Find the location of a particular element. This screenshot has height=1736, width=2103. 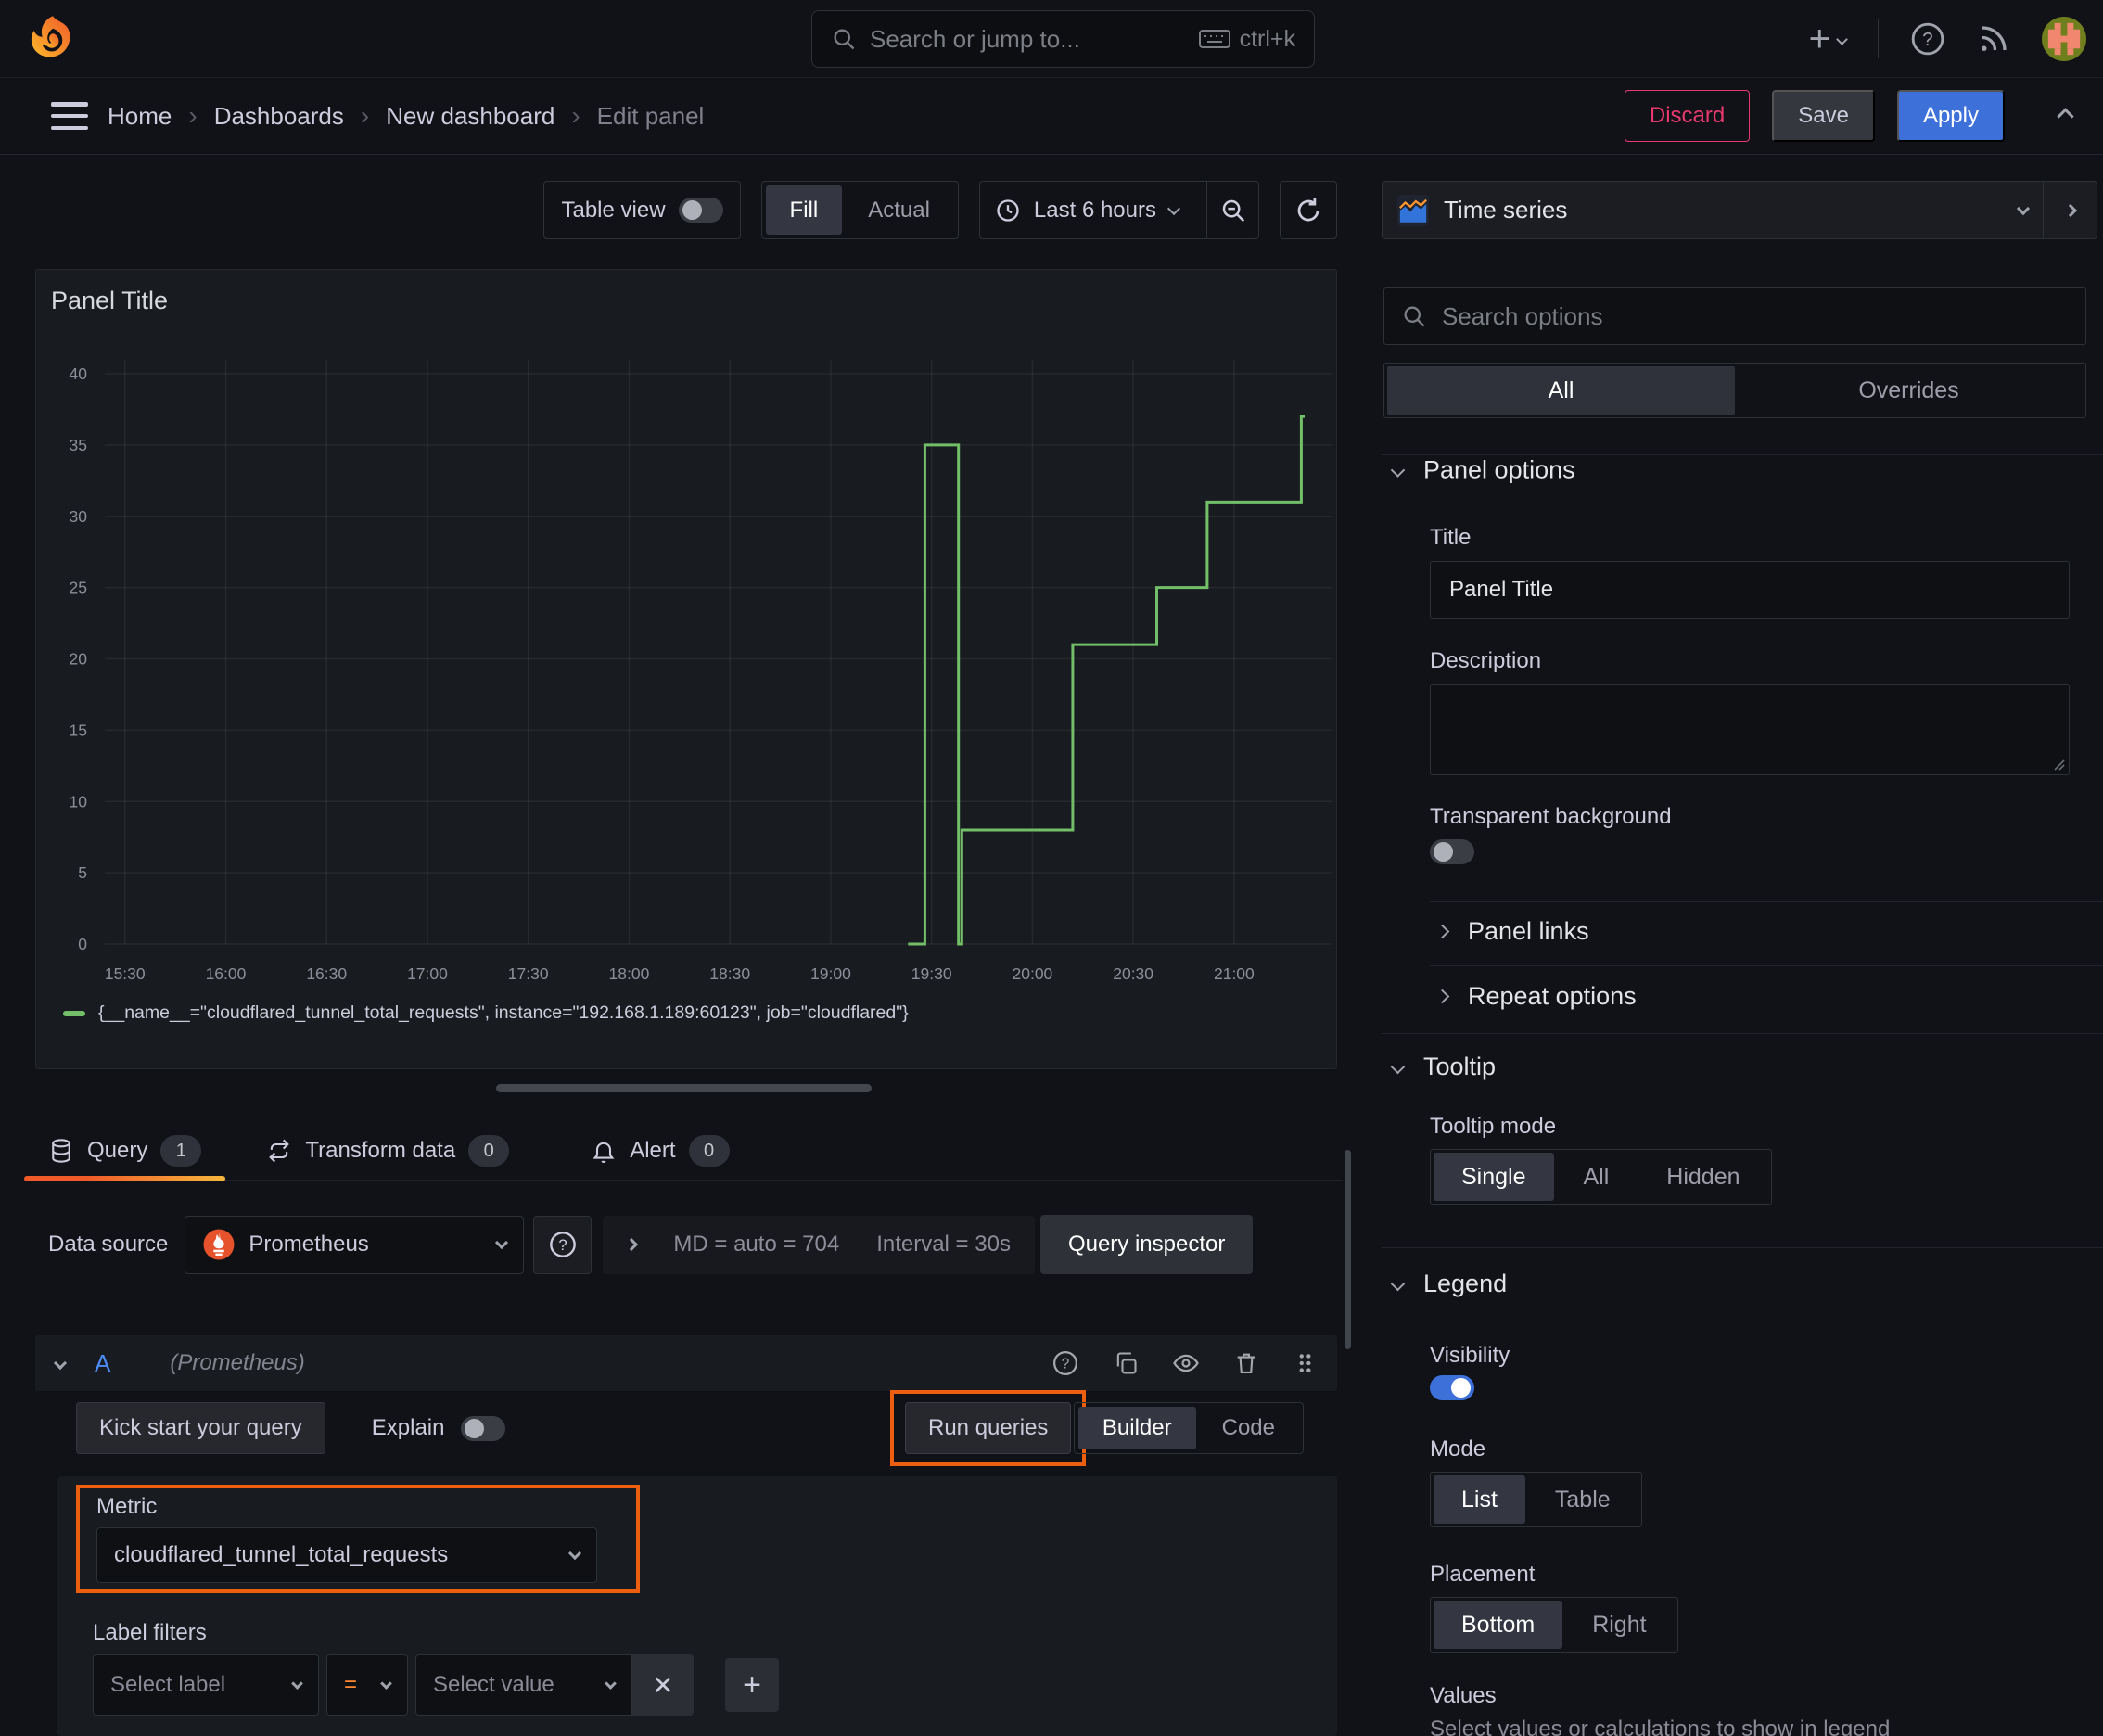

description-textarea is located at coordinates (1750, 729).